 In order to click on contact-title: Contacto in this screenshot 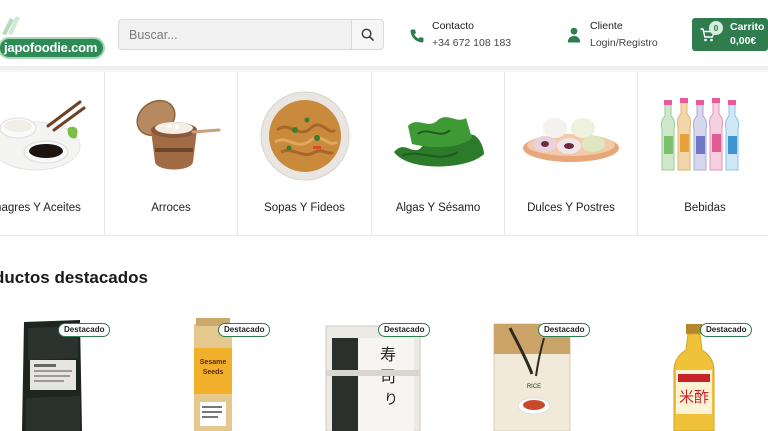, I will do `click(453, 26)`.